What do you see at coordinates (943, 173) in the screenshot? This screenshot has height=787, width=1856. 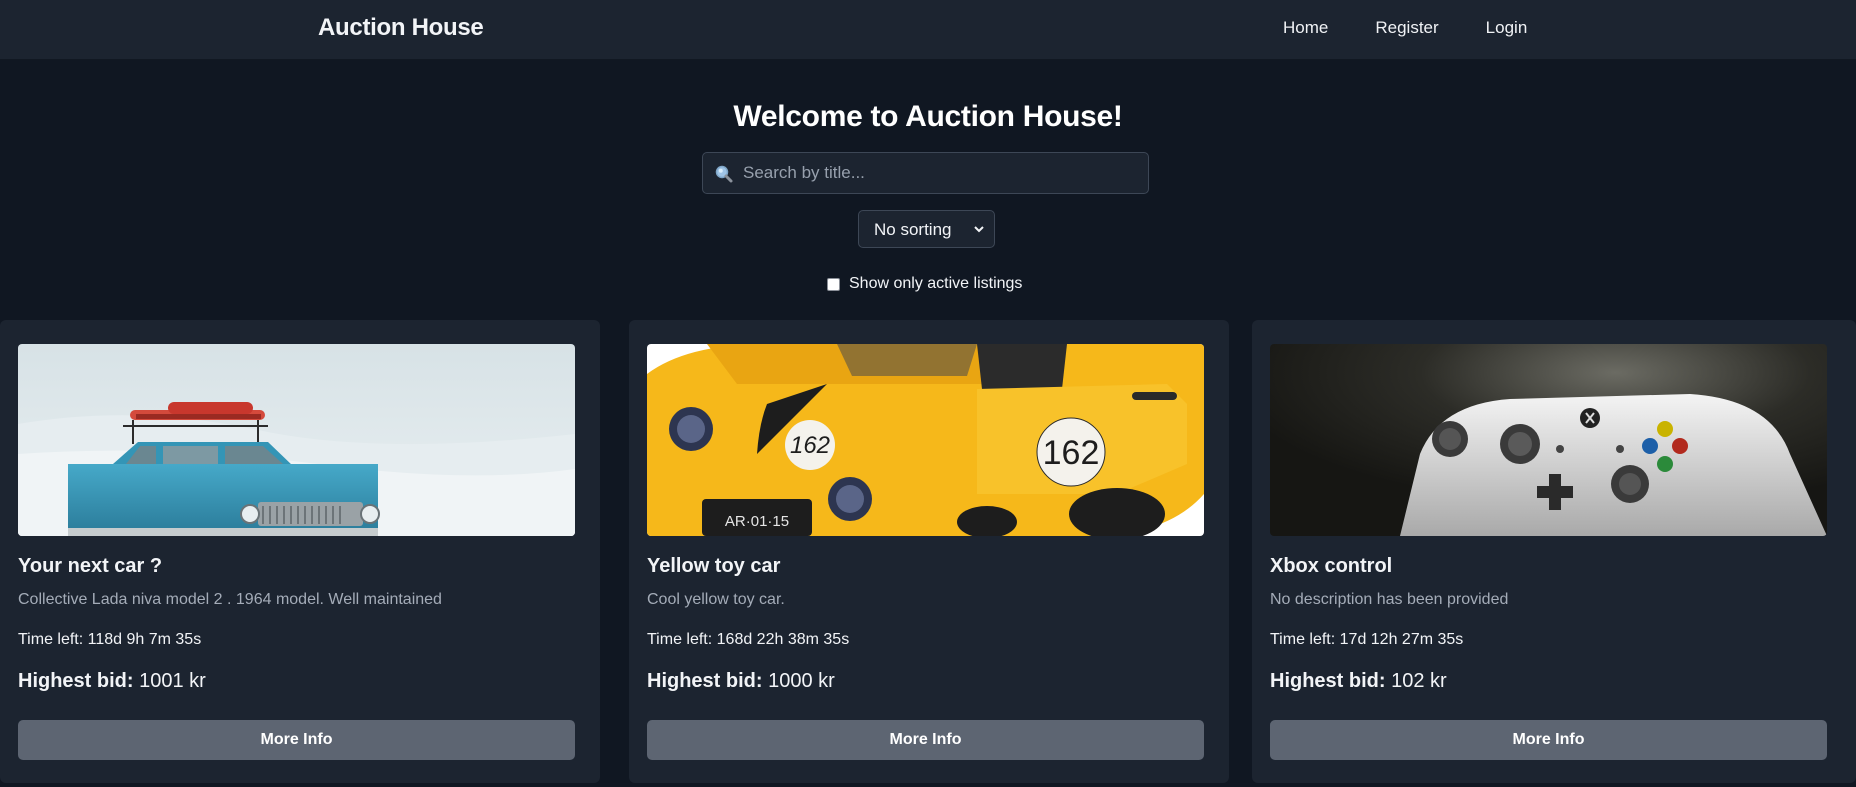 I see `search-input` at bounding box center [943, 173].